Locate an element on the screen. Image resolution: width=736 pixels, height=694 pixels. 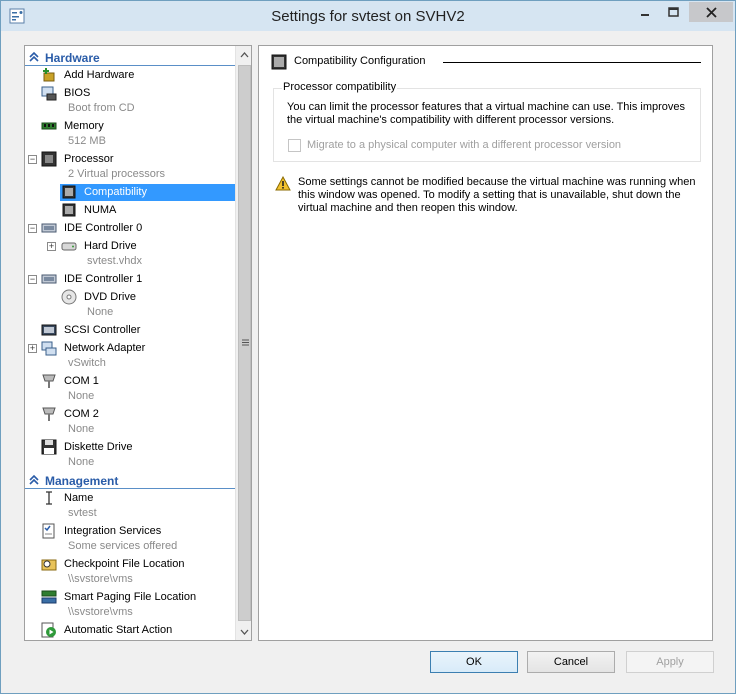
ok-button-label: OK is located at coordinates (474, 662).